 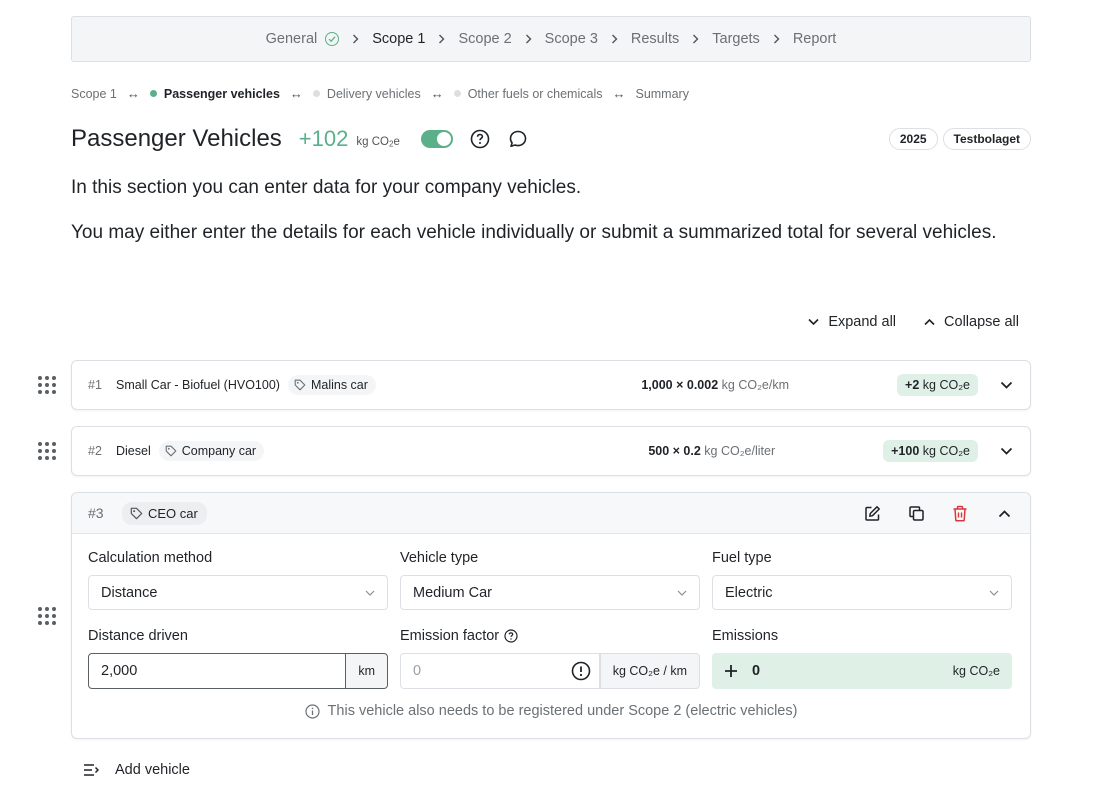 I want to click on check-circle-icon, so click(x=332, y=39).